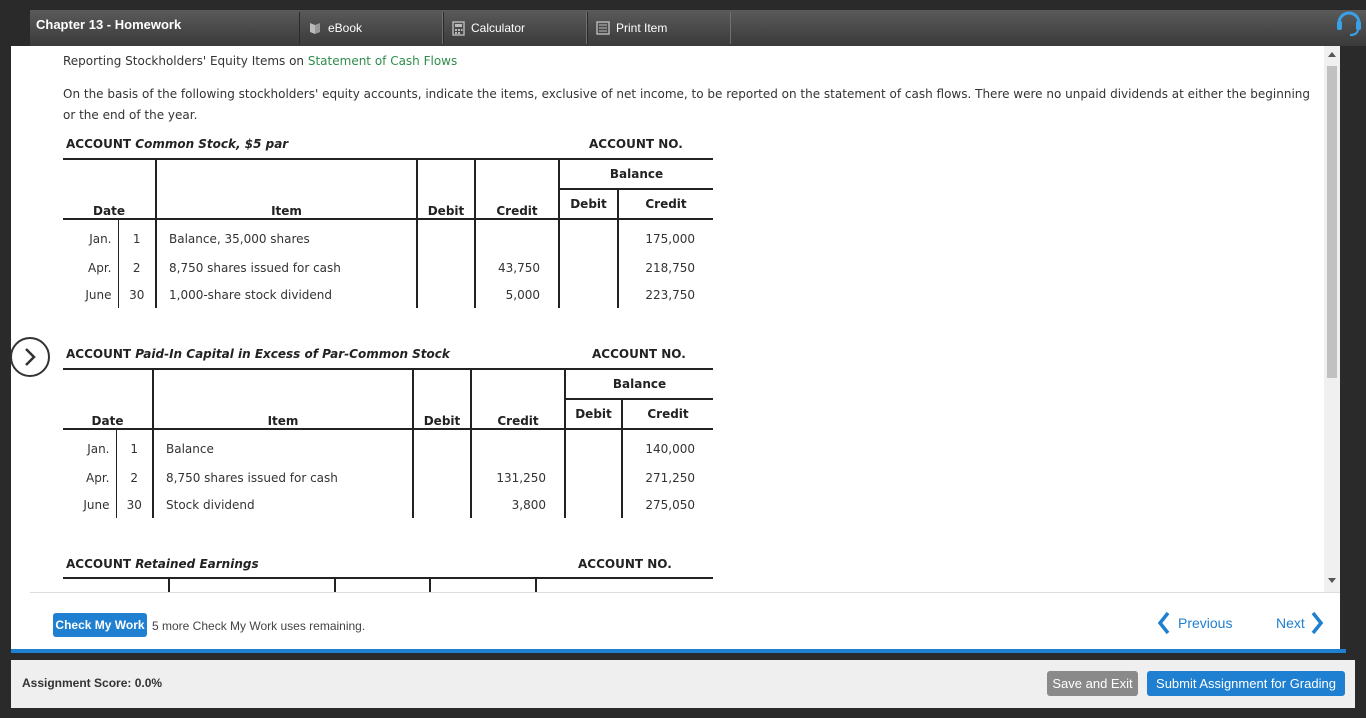 The image size is (1366, 718). Describe the element at coordinates (109, 24) in the screenshot. I see `chapter-title: Chapter 13 - Homework` at that location.